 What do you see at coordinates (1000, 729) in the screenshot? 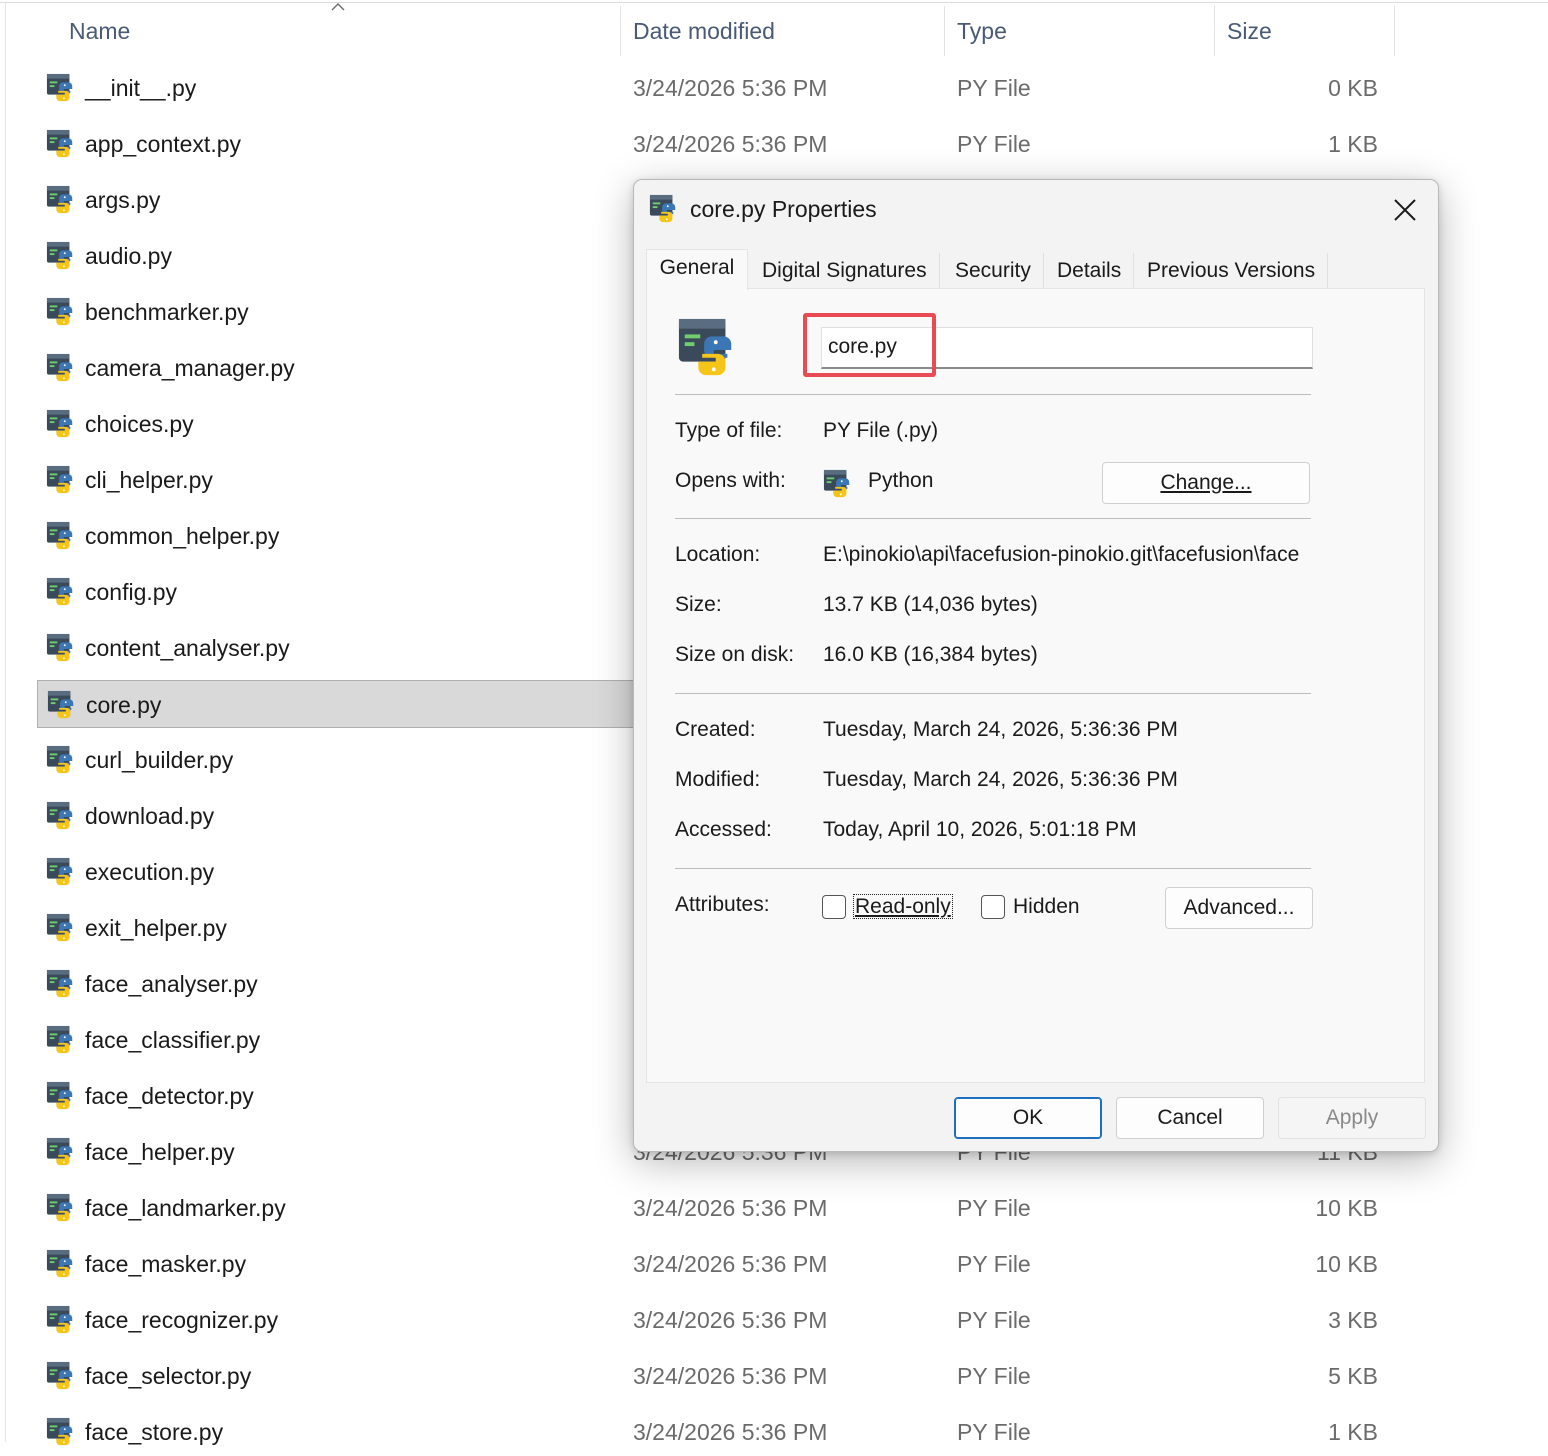
I see `created-value: Tuesday, March 24, 2026, 5:36:36 PM` at bounding box center [1000, 729].